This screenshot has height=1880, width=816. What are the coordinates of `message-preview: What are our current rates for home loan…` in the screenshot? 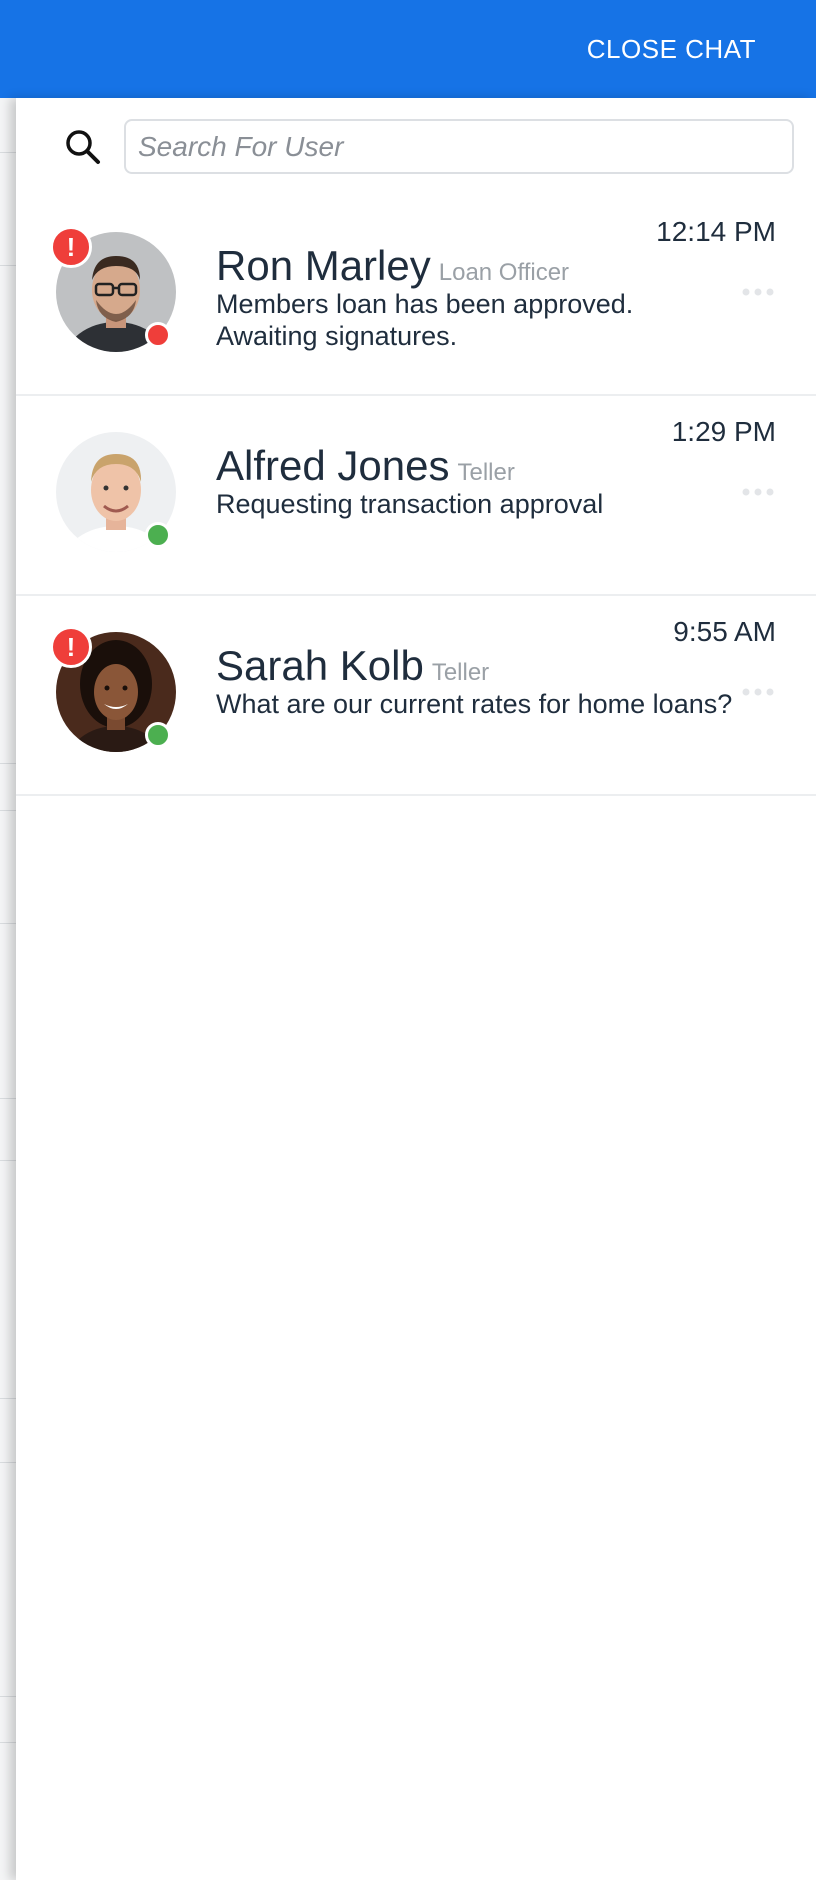 It's located at (474, 704).